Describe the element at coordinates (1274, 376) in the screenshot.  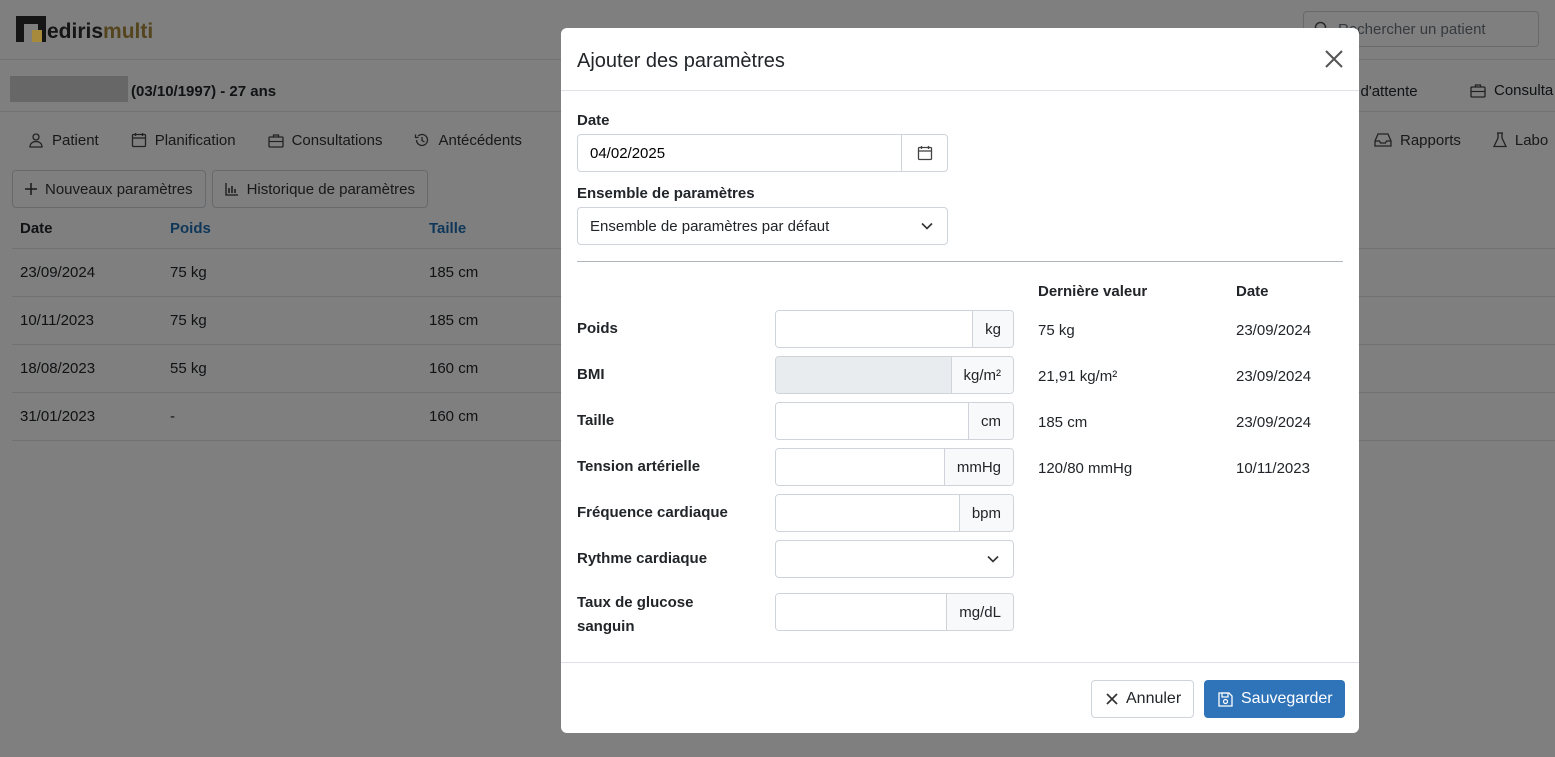
I see `last-date-bmi: 23/09/2024` at that location.